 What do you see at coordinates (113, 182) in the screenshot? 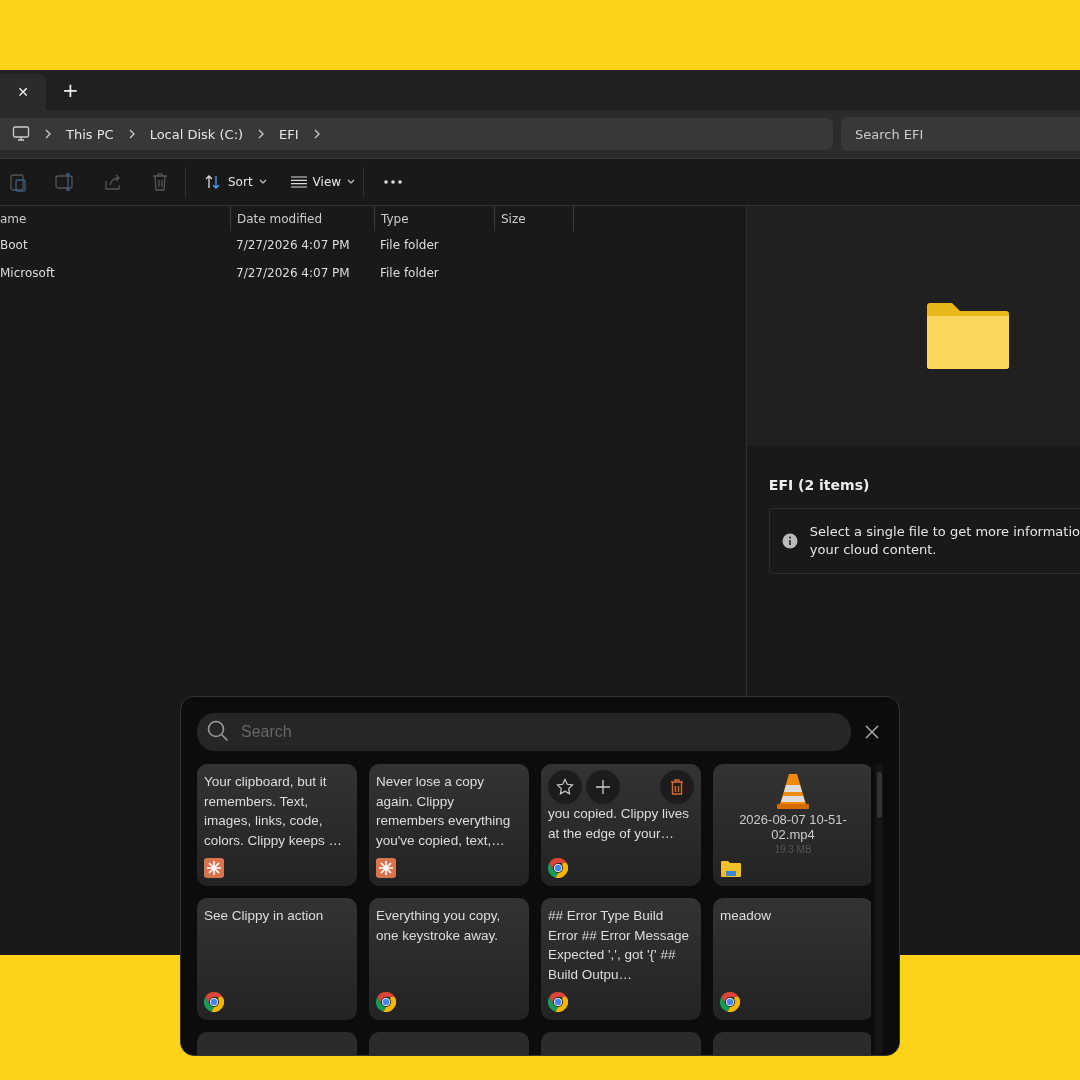
I see `share-icon` at bounding box center [113, 182].